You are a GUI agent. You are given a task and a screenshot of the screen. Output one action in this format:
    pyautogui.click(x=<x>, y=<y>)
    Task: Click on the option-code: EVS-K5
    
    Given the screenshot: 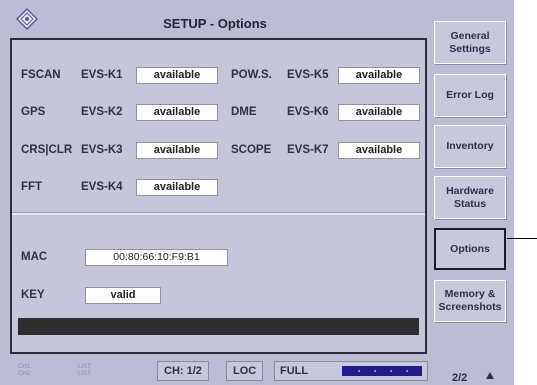 What is the action you would take?
    pyautogui.click(x=308, y=75)
    